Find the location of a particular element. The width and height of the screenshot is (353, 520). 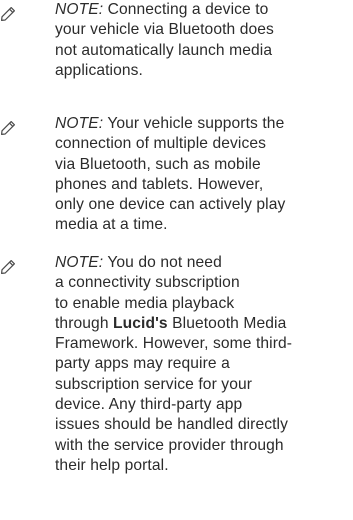

note-line: a connectivity subscription is located at coordinates (147, 283).